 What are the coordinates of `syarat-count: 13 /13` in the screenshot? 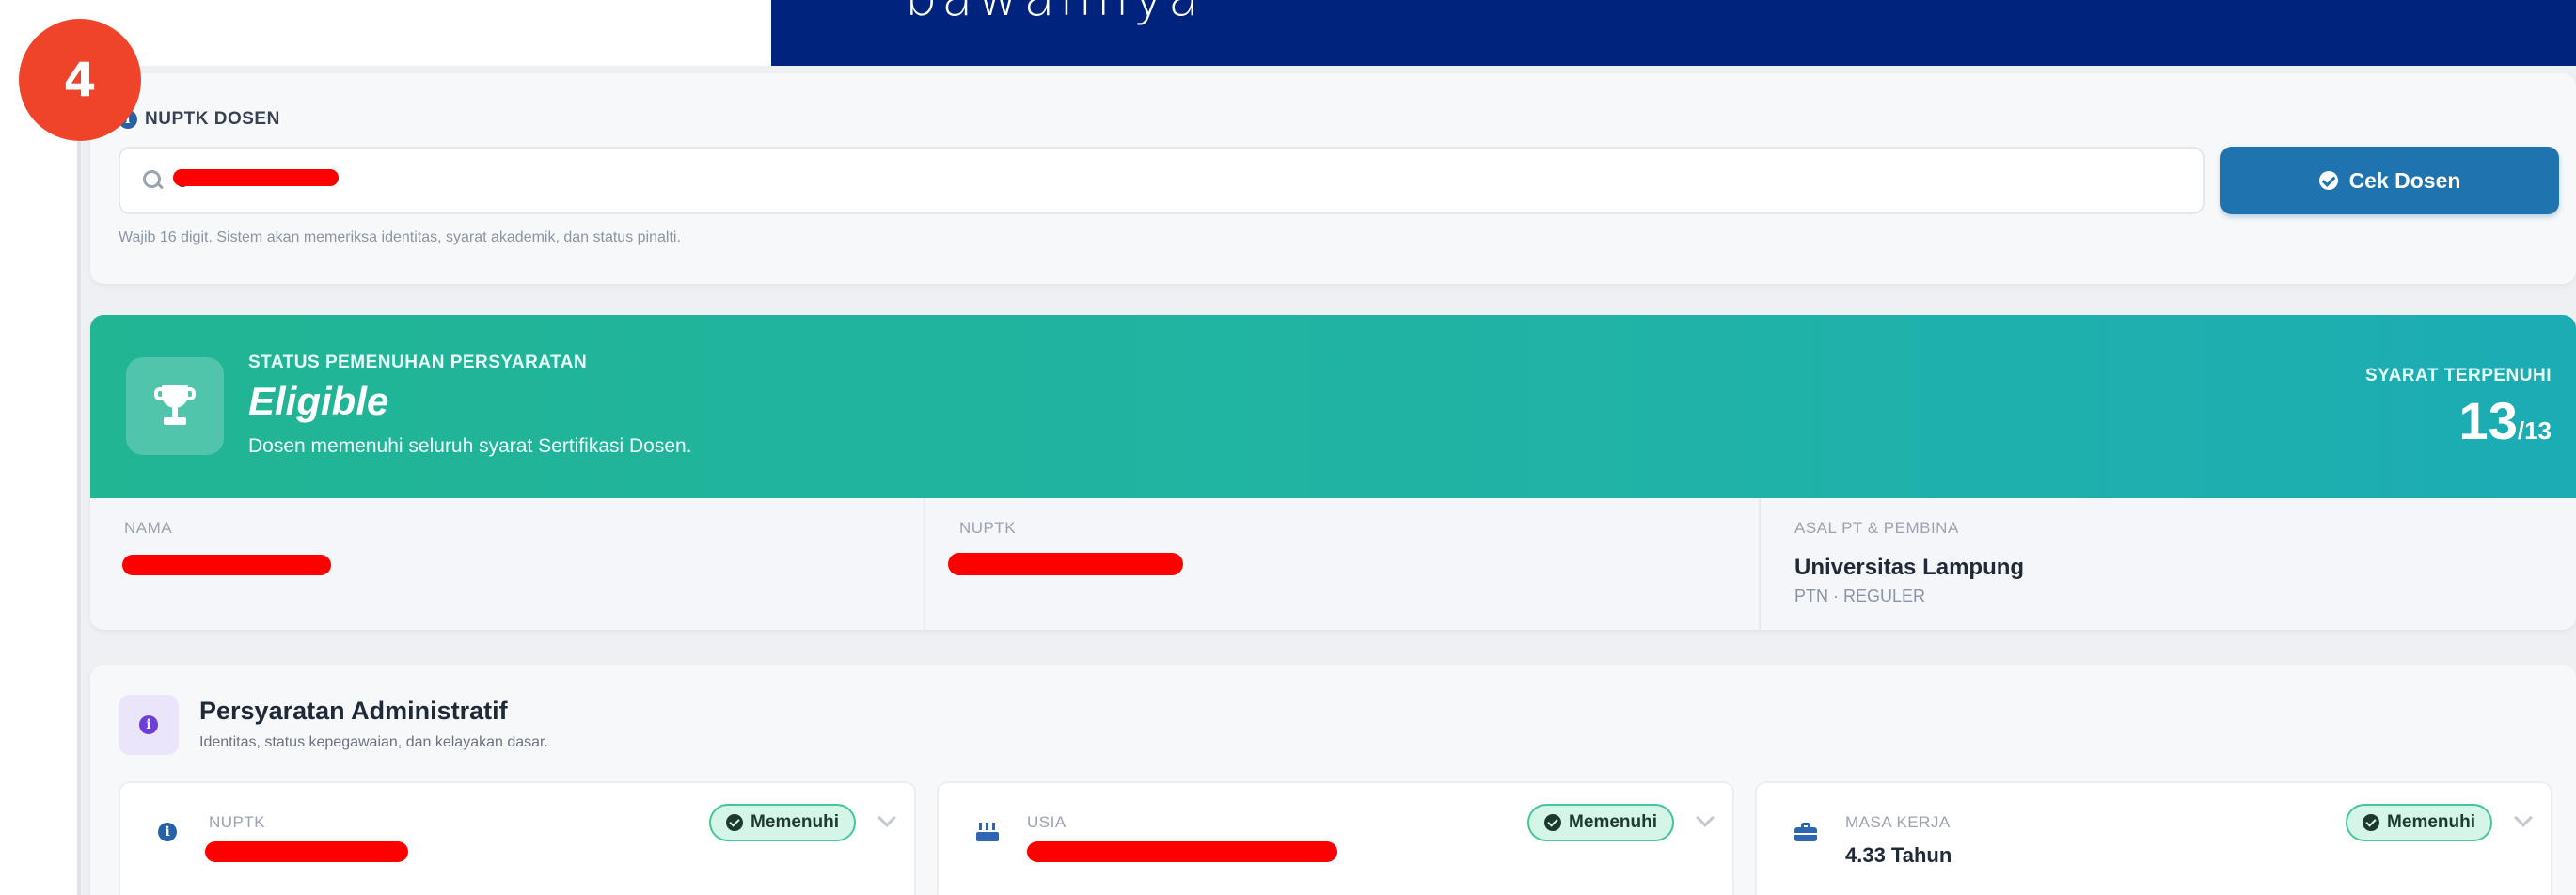 It's located at (2505, 420).